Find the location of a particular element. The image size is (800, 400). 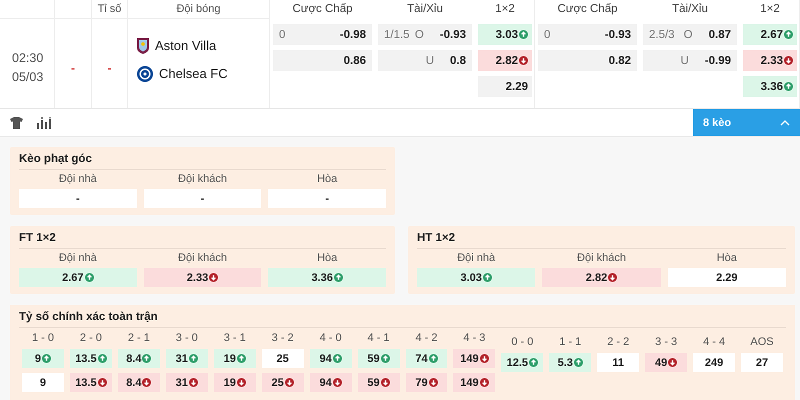

odds-value: 149 is located at coordinates (469, 382).